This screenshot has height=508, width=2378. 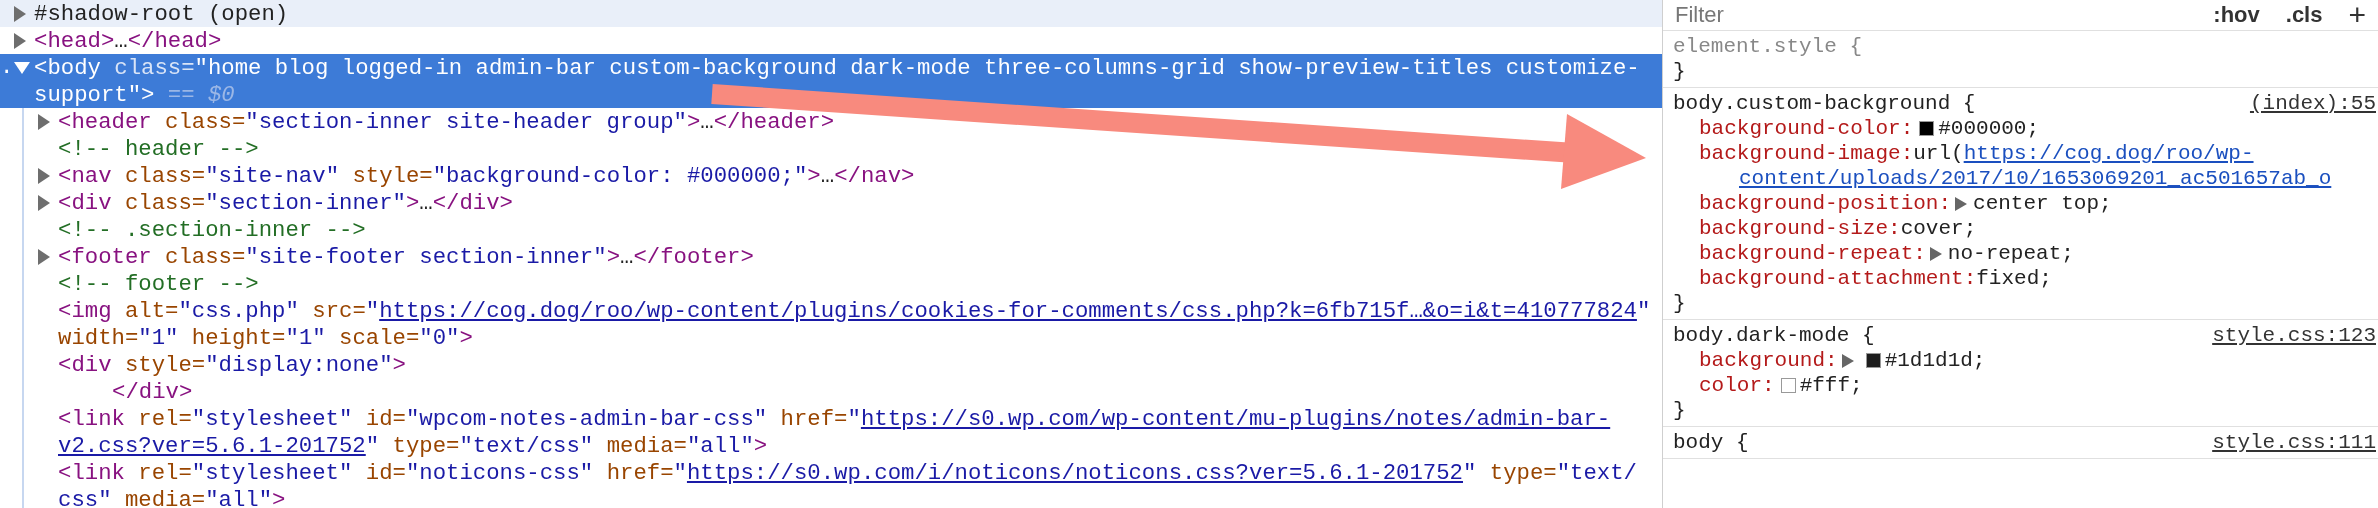 I want to click on source-link: (index):55, so click(x=2313, y=103).